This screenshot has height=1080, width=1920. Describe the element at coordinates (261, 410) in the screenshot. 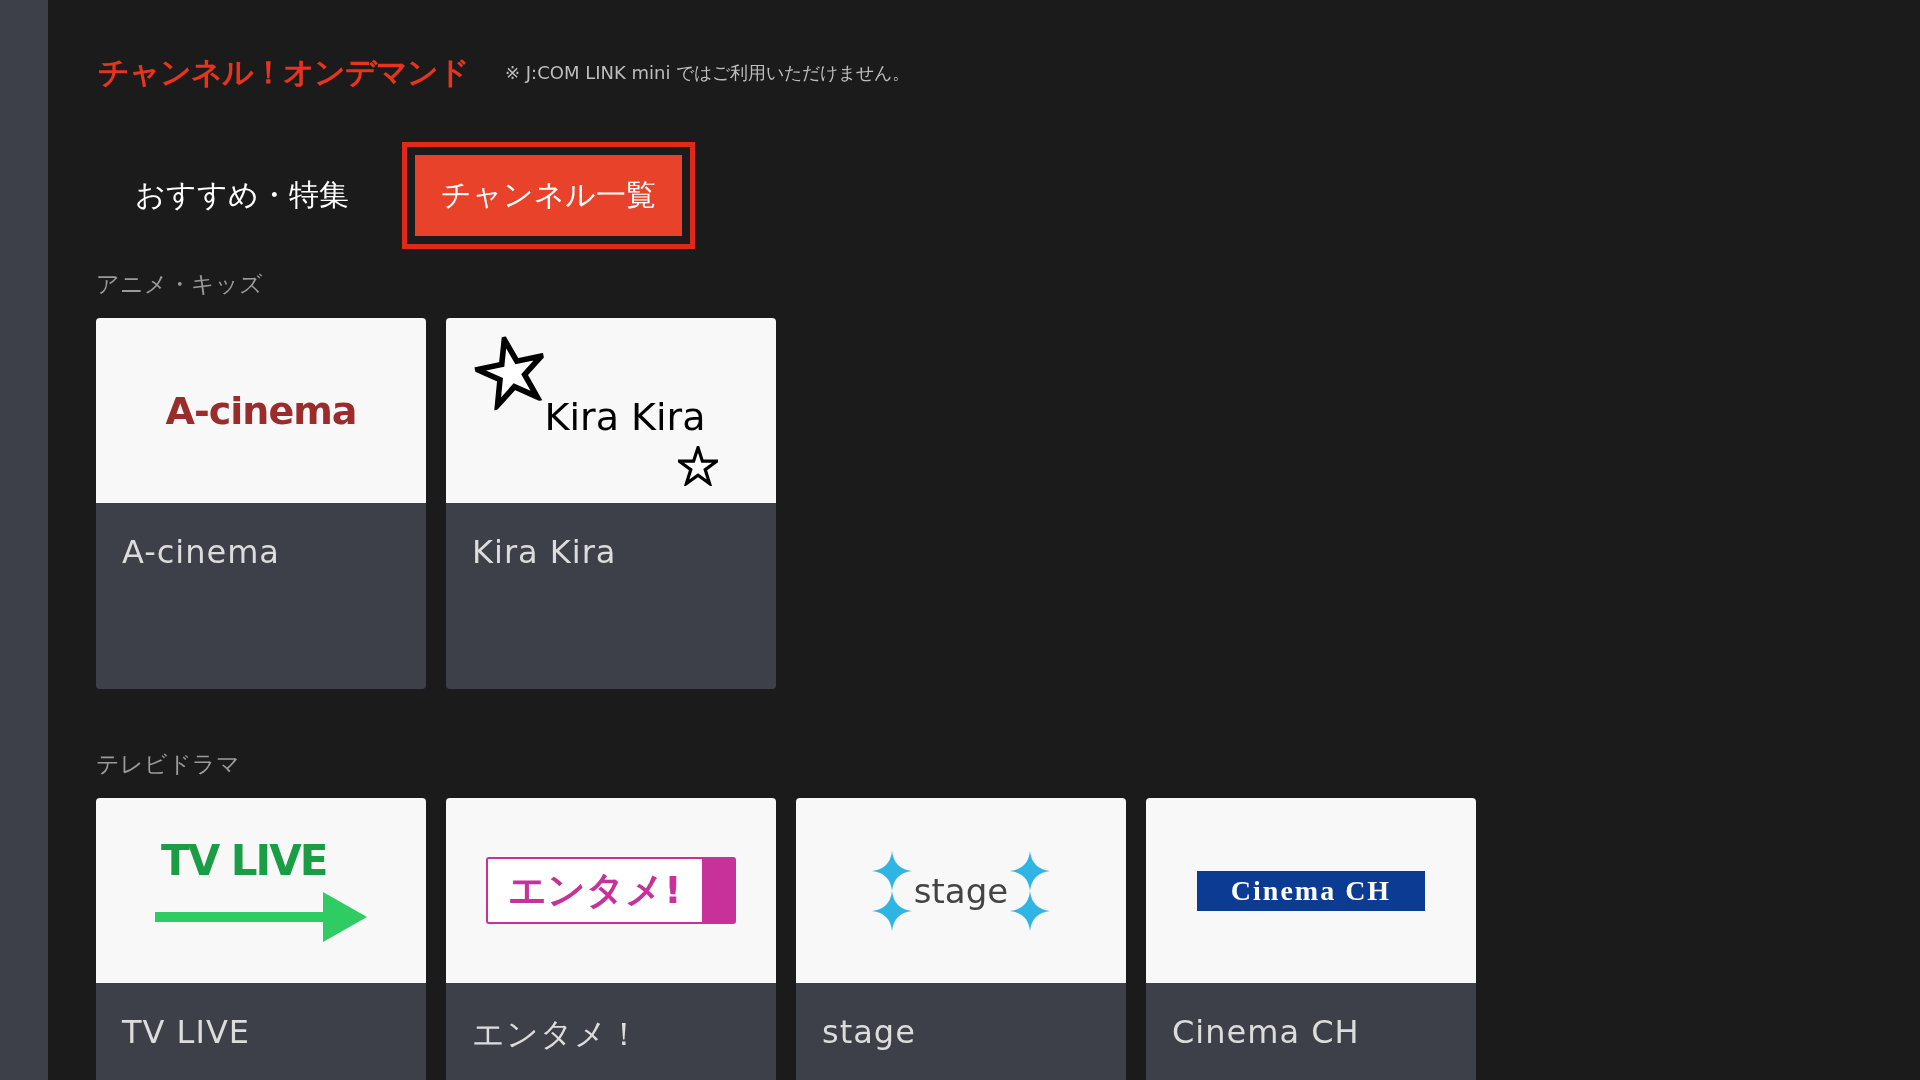

I see `logo-text: A-cinema` at that location.